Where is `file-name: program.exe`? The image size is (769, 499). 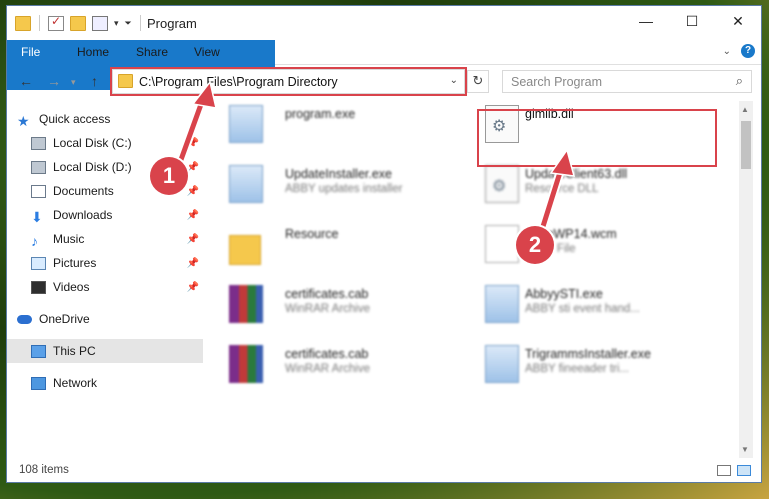
file-name: program.exe is located at coordinates (320, 114).